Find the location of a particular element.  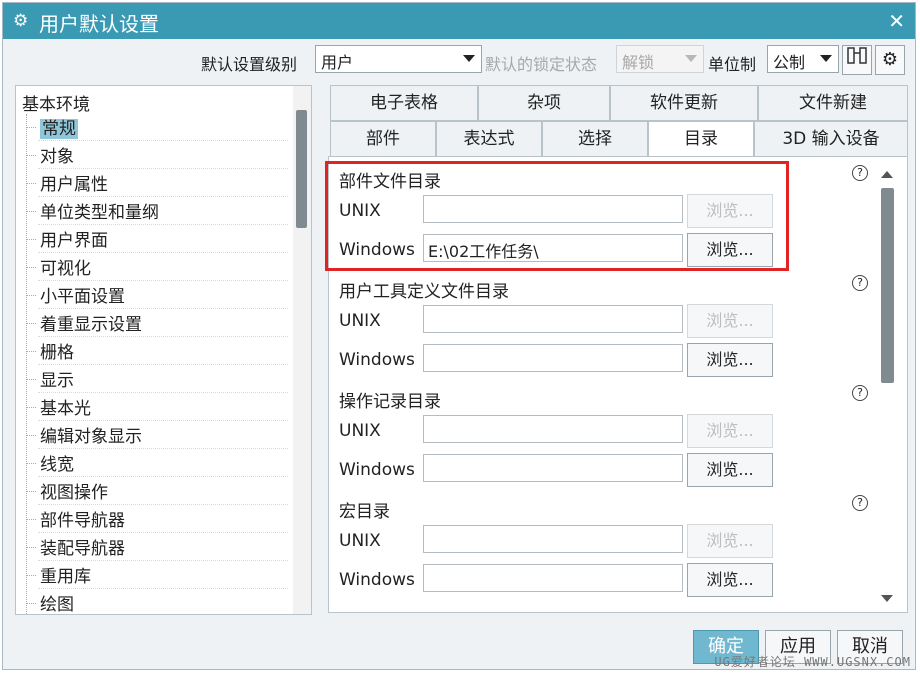

unit-select: 公制 is located at coordinates (803, 59).